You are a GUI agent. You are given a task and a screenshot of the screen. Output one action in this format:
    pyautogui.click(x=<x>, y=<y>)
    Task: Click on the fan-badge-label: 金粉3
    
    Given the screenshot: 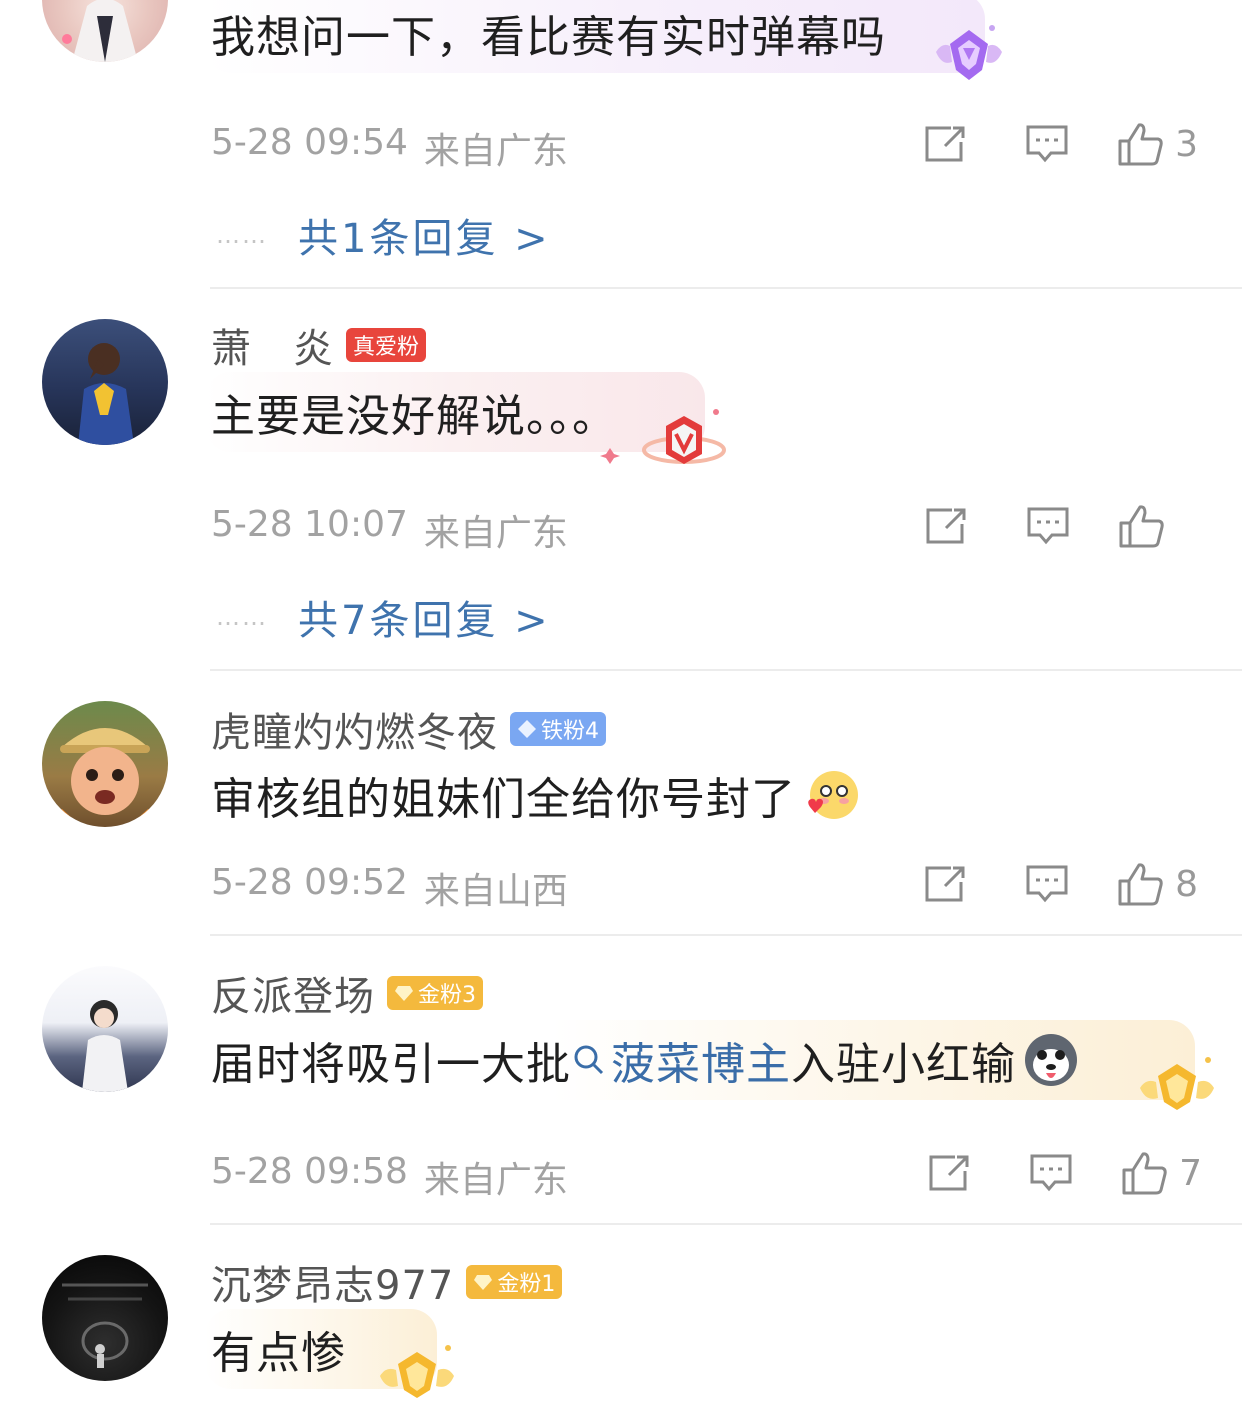 What is the action you would take?
    pyautogui.click(x=447, y=995)
    